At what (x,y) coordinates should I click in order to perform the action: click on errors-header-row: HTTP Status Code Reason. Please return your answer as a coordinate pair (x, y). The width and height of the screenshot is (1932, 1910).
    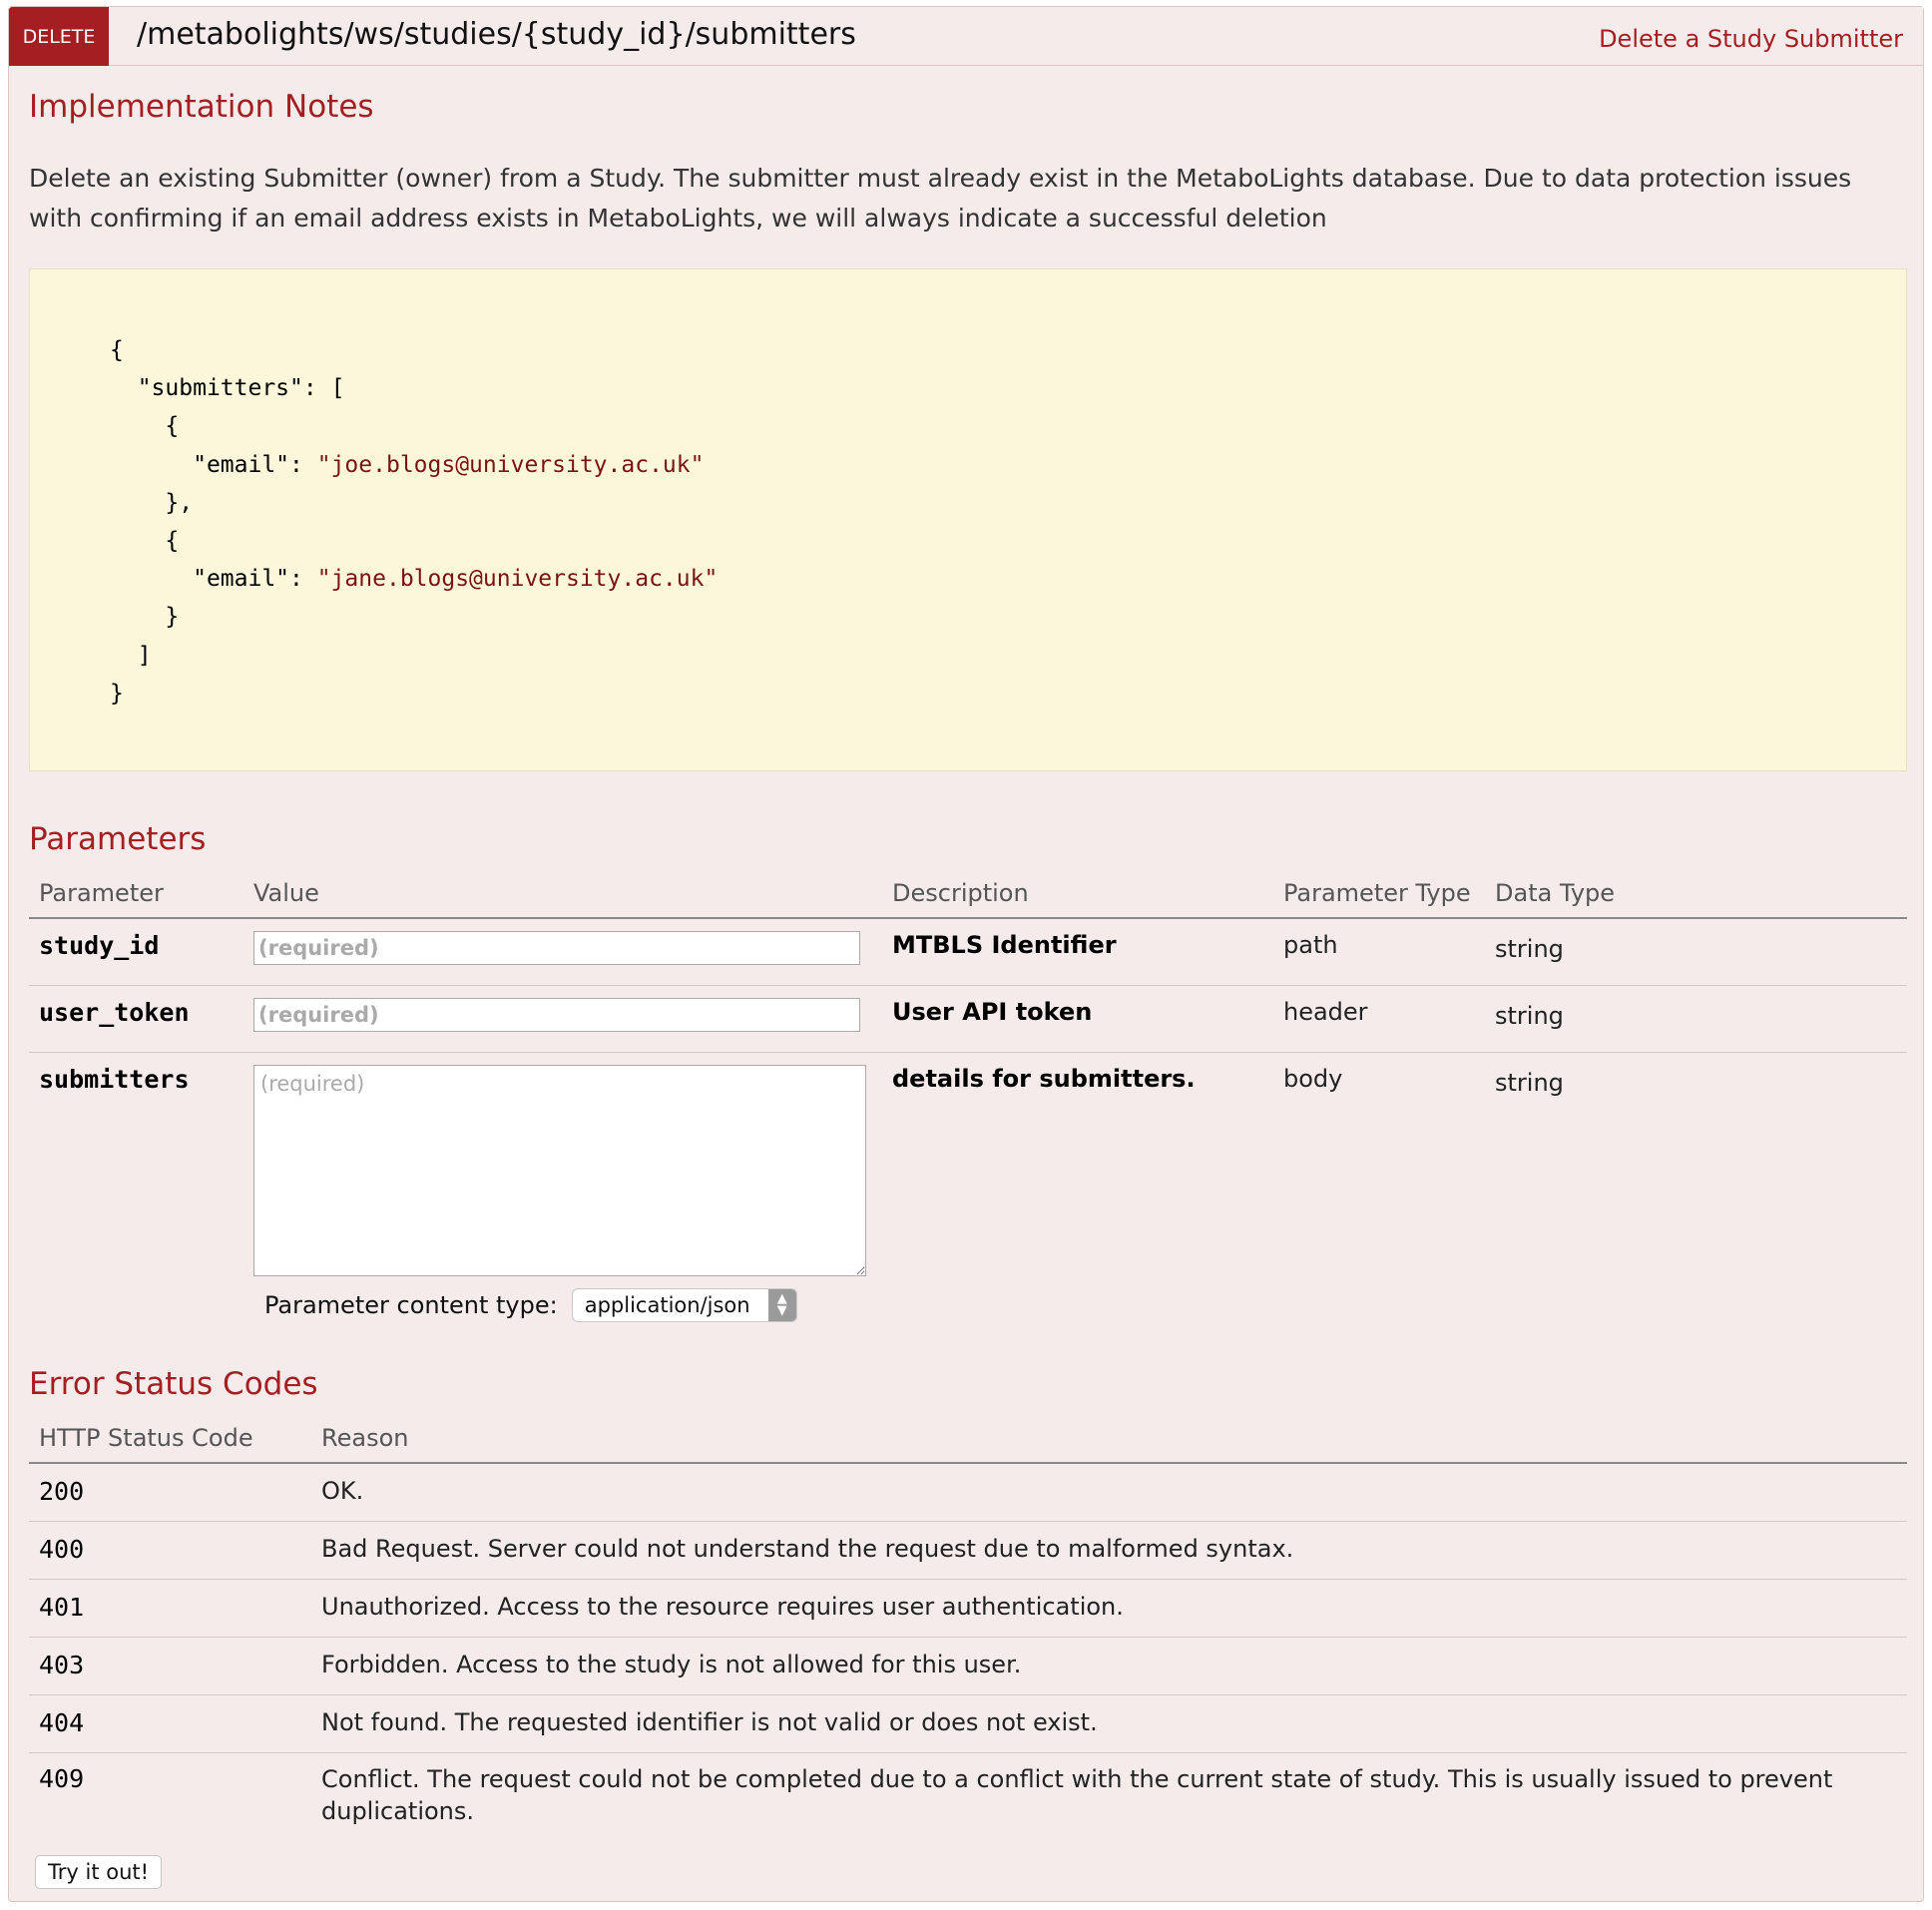
    Looking at the image, I should click on (968, 1439).